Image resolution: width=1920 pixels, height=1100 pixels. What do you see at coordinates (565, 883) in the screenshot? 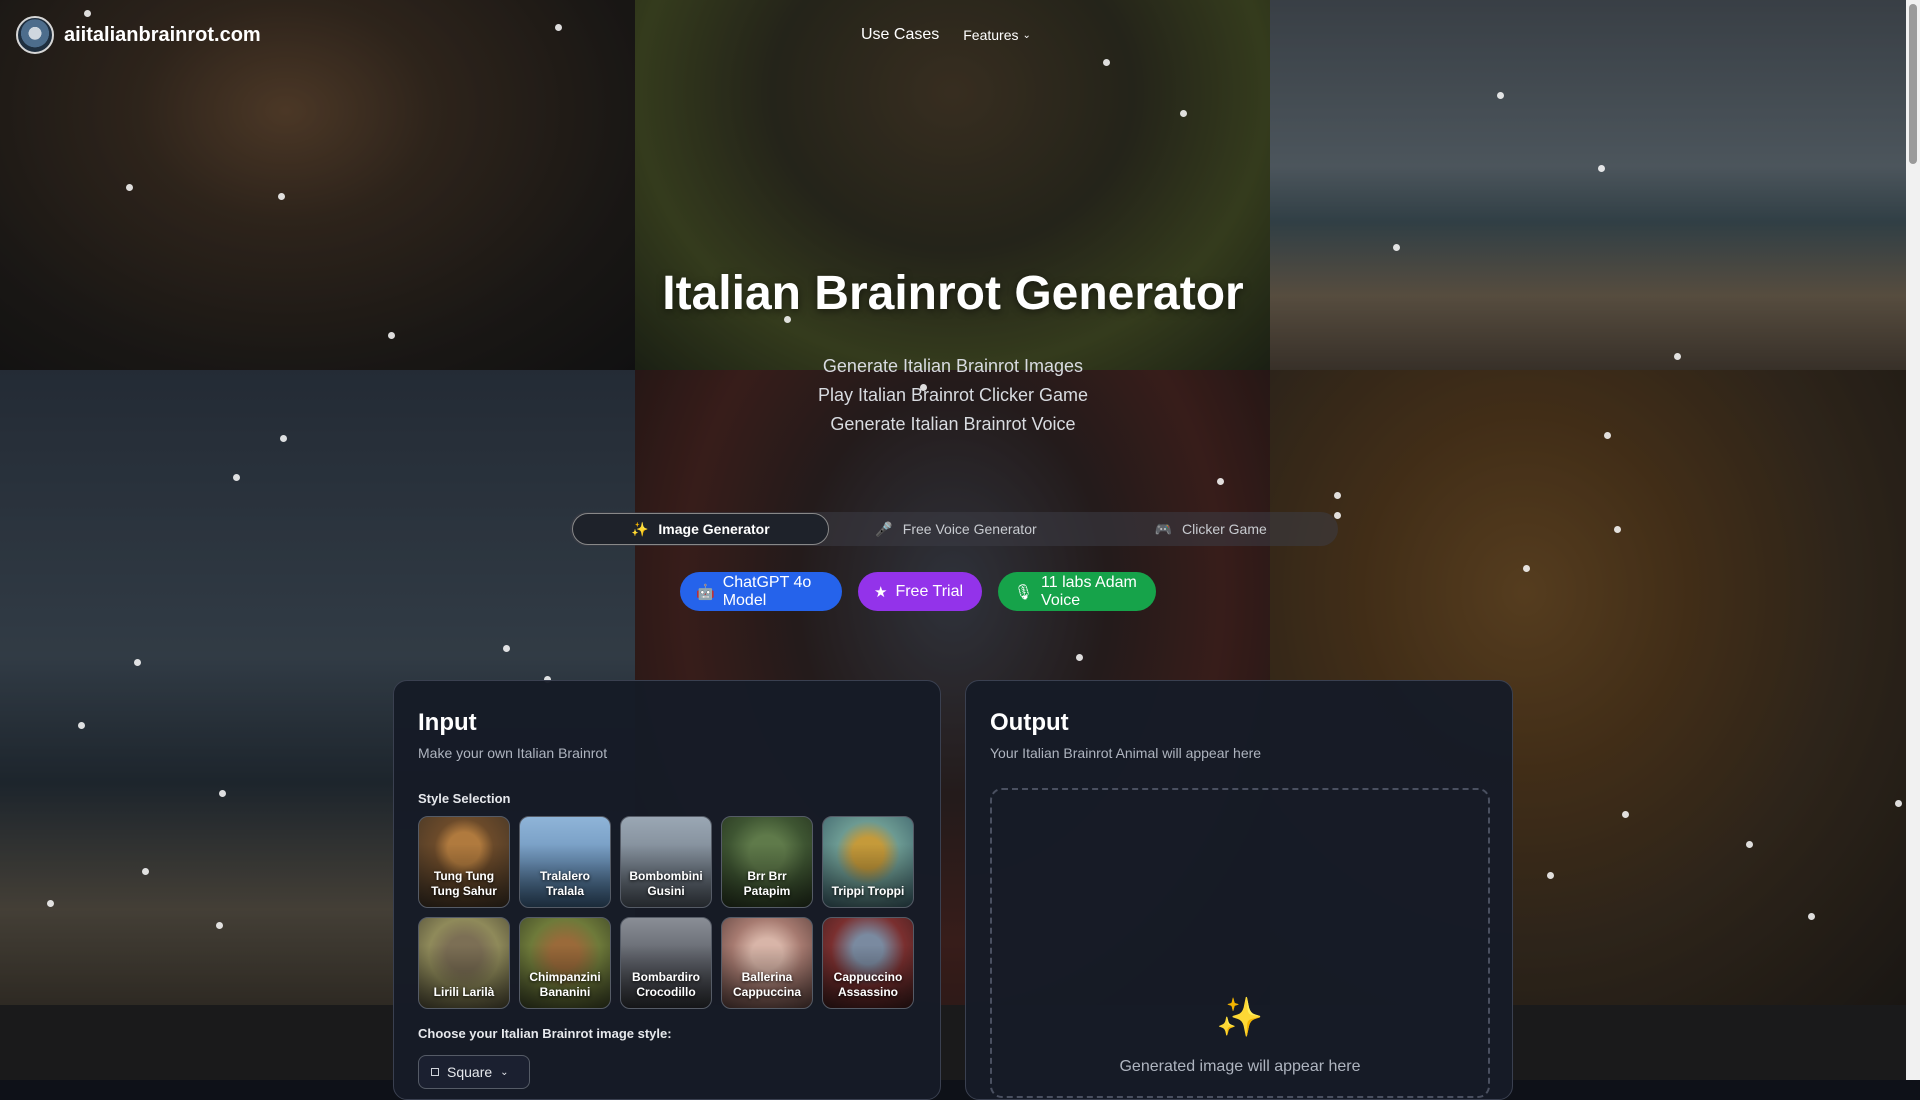
I see `style-label: Tralalero Tralala` at bounding box center [565, 883].